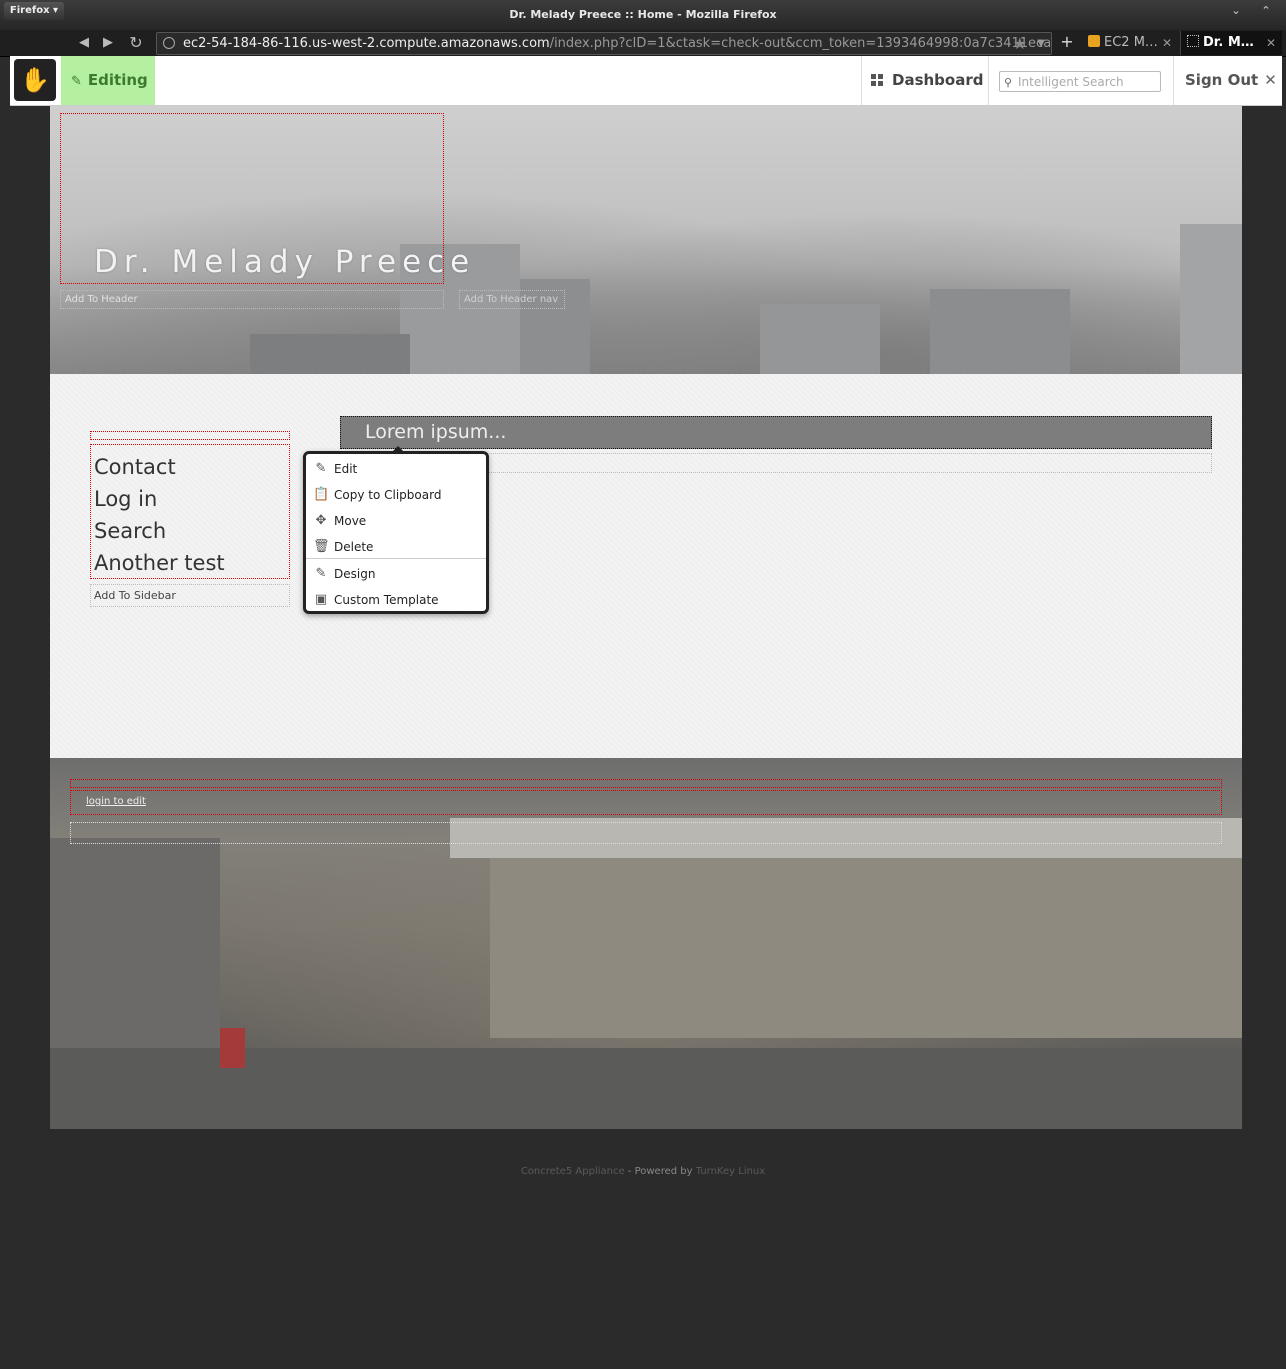 This screenshot has height=1369, width=1286. Describe the element at coordinates (252, 299) in the screenshot. I see `add-to-header-area: Add To Header` at that location.